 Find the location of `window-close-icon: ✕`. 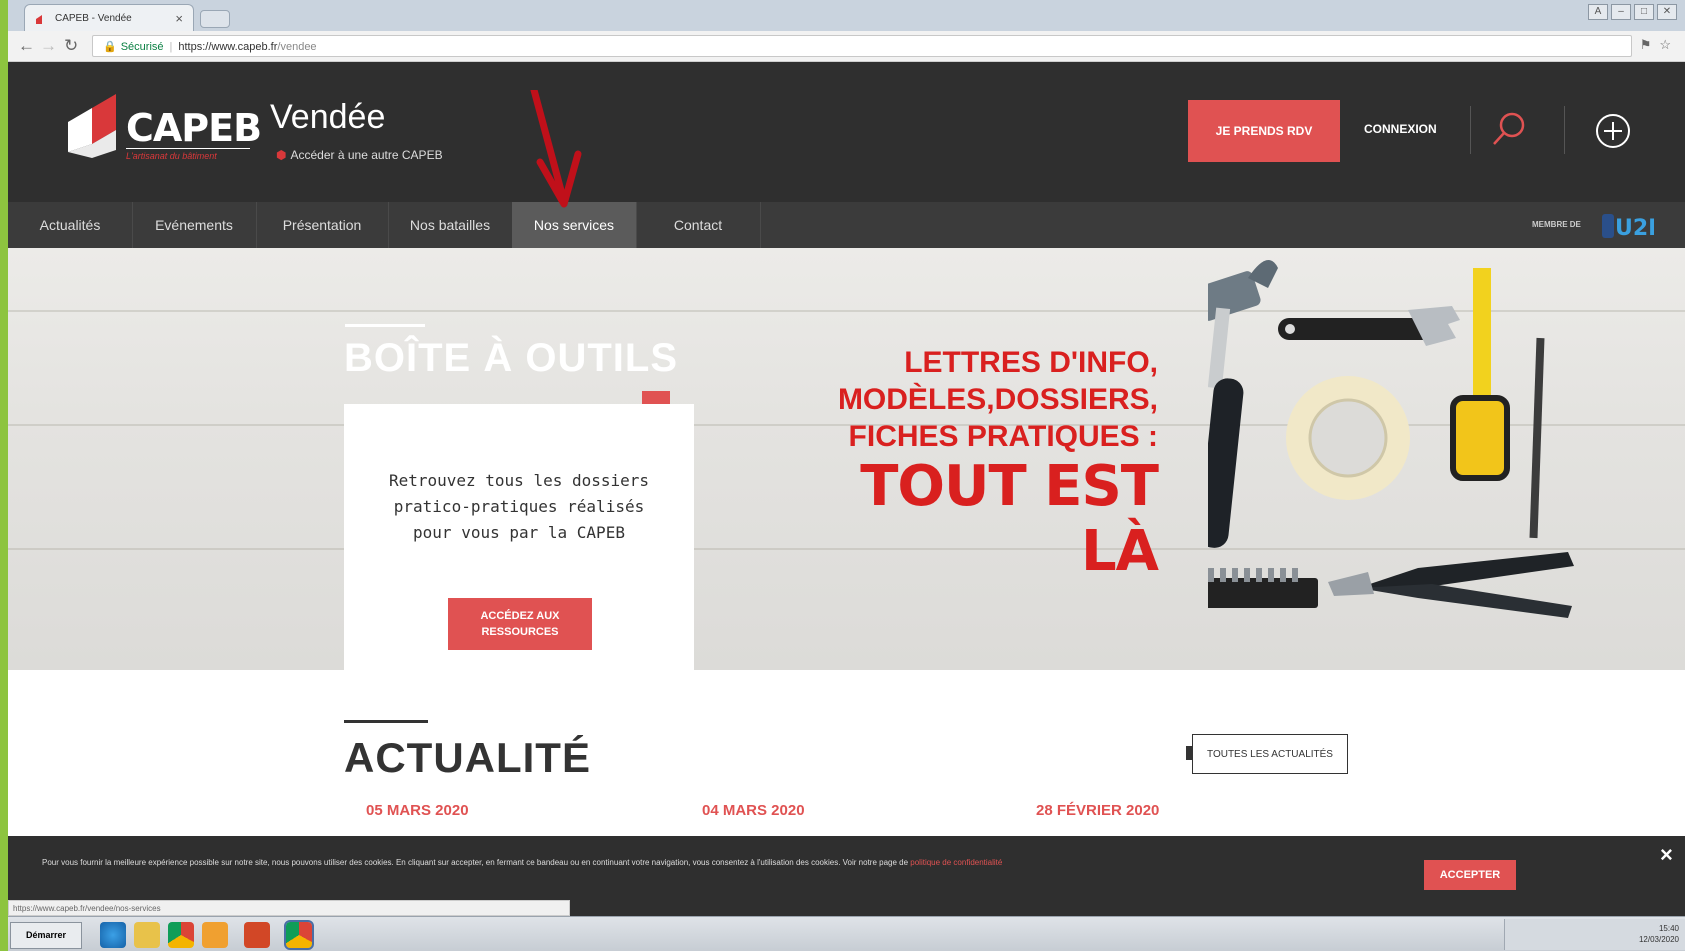

window-close-icon: ✕ is located at coordinates (1667, 12).